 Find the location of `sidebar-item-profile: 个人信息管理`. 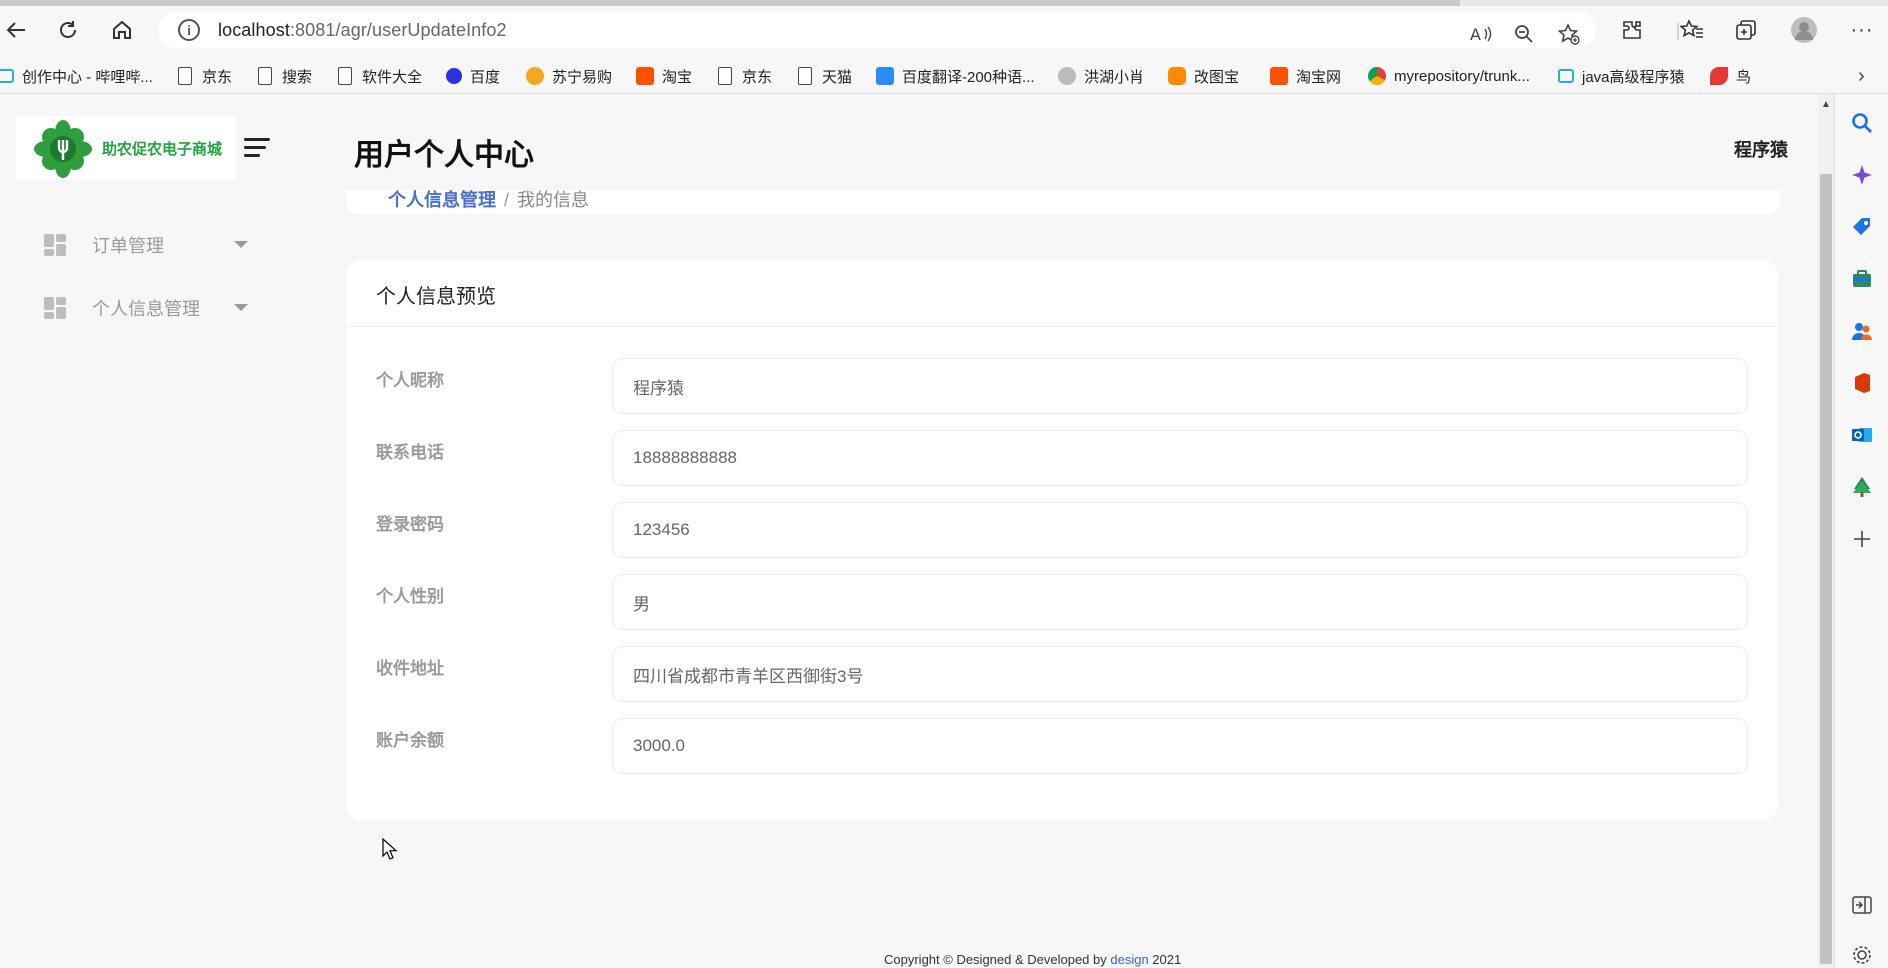

sidebar-item-profile: 个人信息管理 is located at coordinates (149, 308).